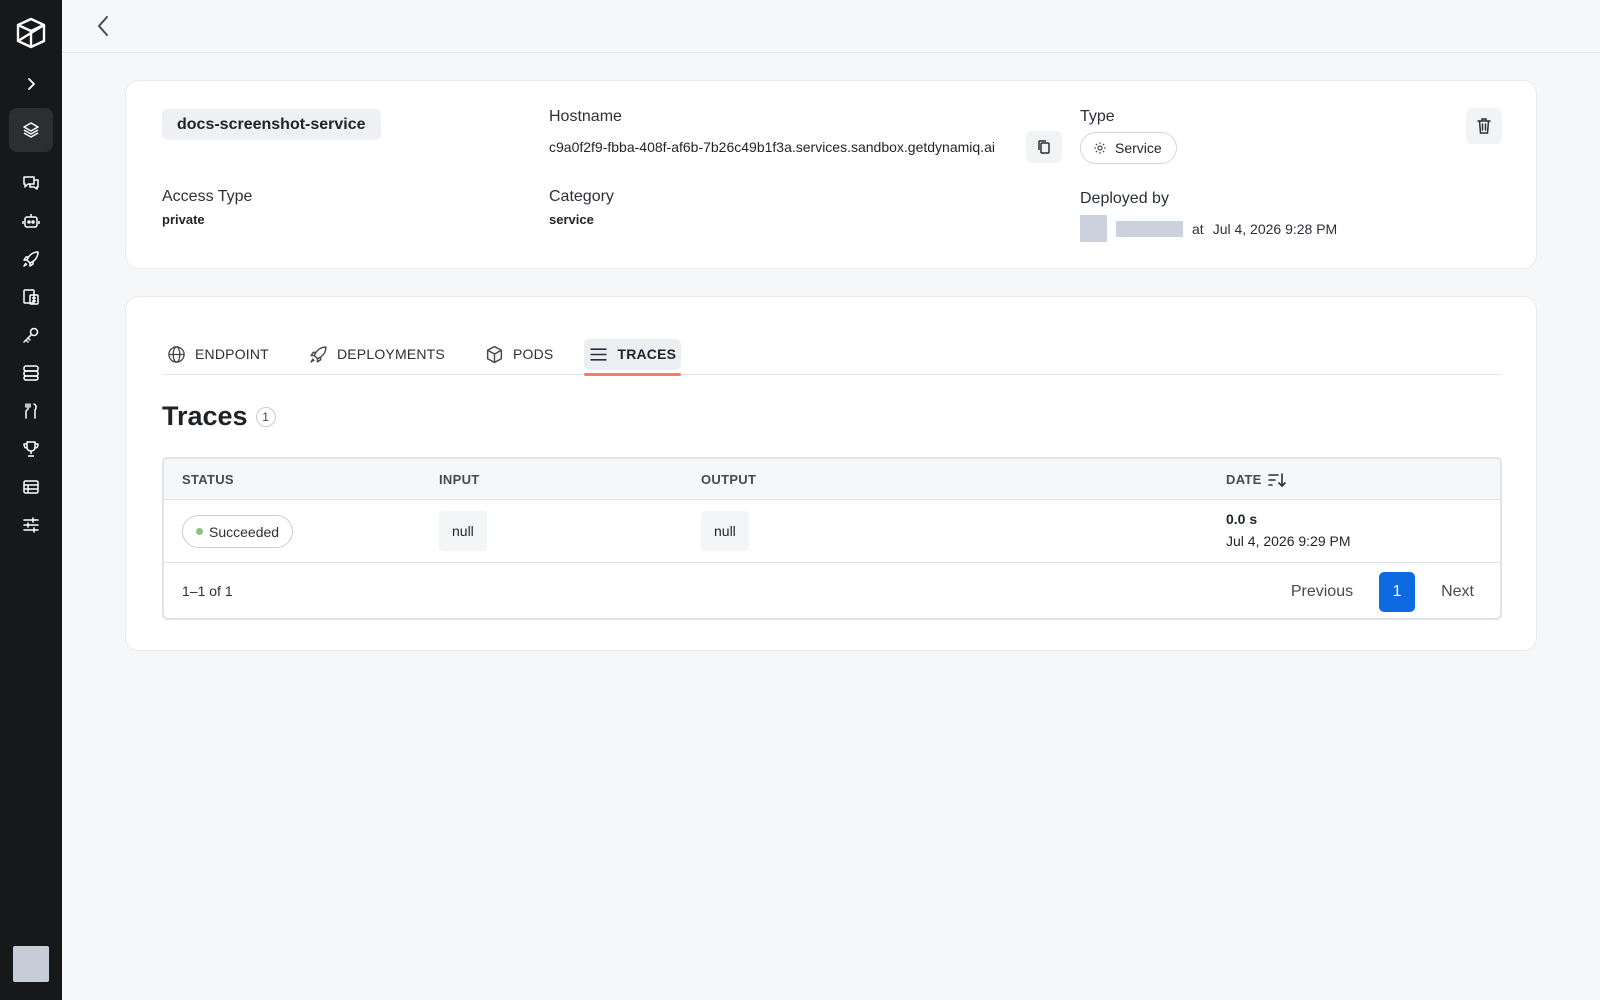 The image size is (1600, 1000). What do you see at coordinates (832, 354) in the screenshot?
I see `tab-bar: ENDPOINT DEPLOYMENTS PODS TRACES` at bounding box center [832, 354].